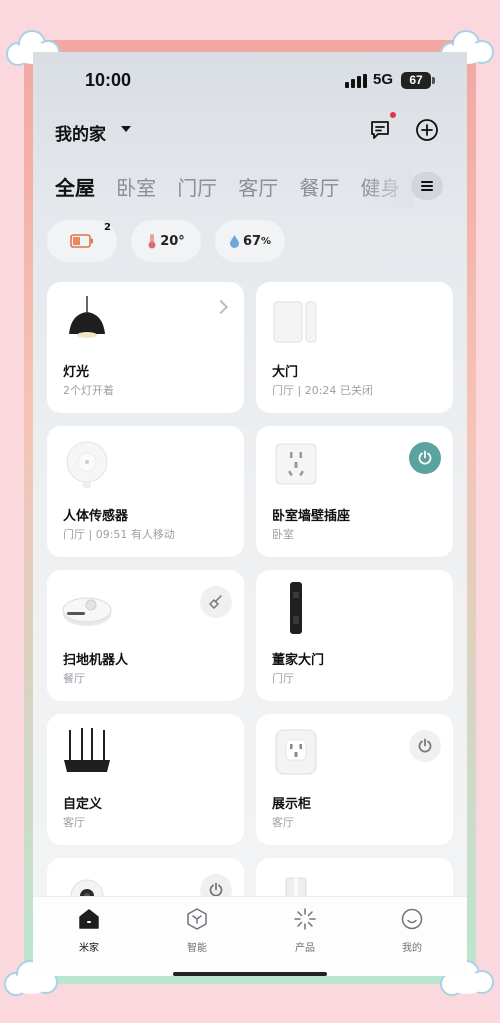  What do you see at coordinates (136, 186) in the screenshot?
I see `tab-bedroom: 卧室` at bounding box center [136, 186].